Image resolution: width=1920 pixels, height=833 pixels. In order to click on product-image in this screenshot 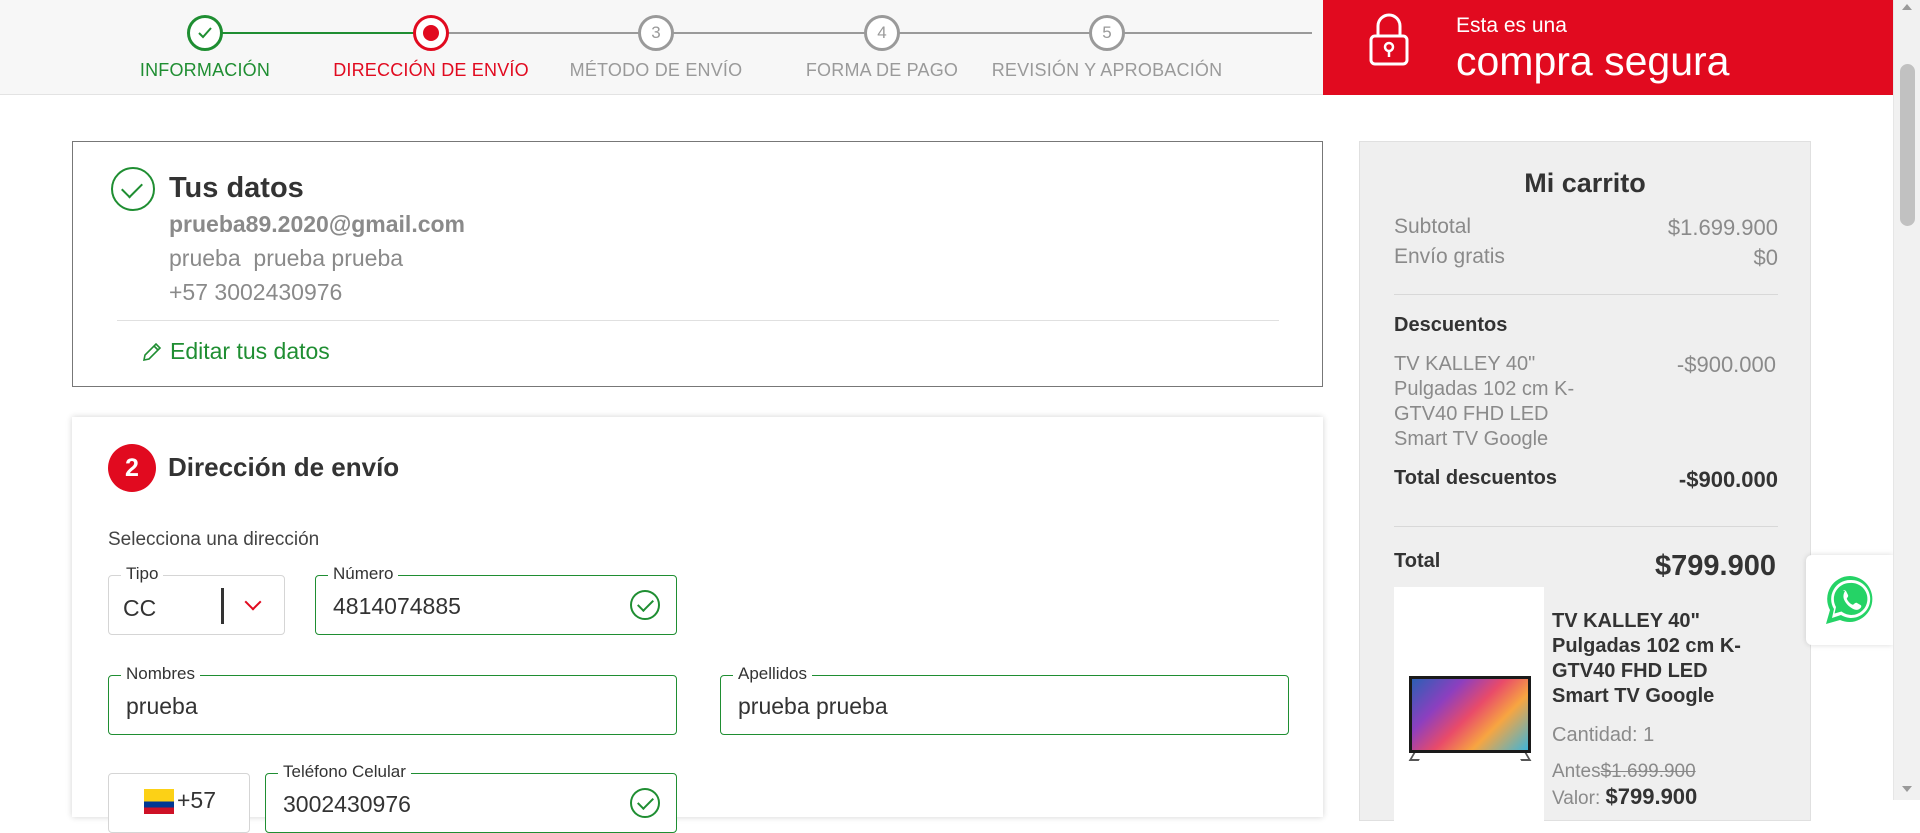, I will do `click(1469, 707)`.